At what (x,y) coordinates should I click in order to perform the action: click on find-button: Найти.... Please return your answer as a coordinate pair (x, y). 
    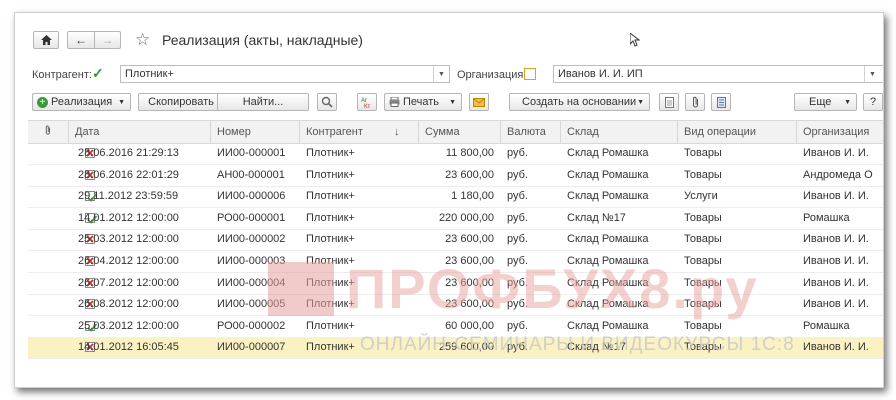
    Looking at the image, I should click on (263, 102).